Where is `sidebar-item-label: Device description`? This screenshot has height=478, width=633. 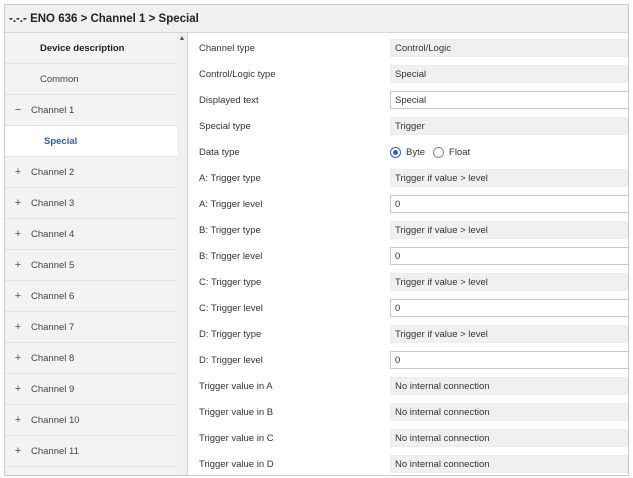 sidebar-item-label: Device description is located at coordinates (82, 48).